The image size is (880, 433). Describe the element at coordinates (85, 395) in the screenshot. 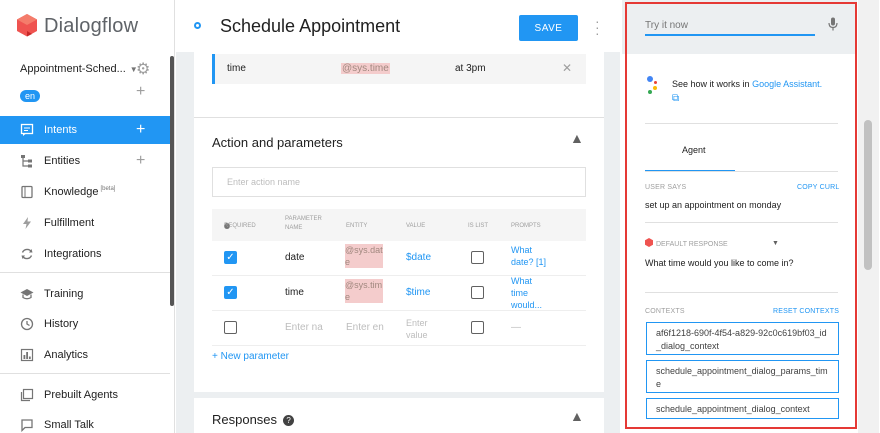

I see `sidebar-item-prebuilt-agents: Prebuilt Agents` at that location.